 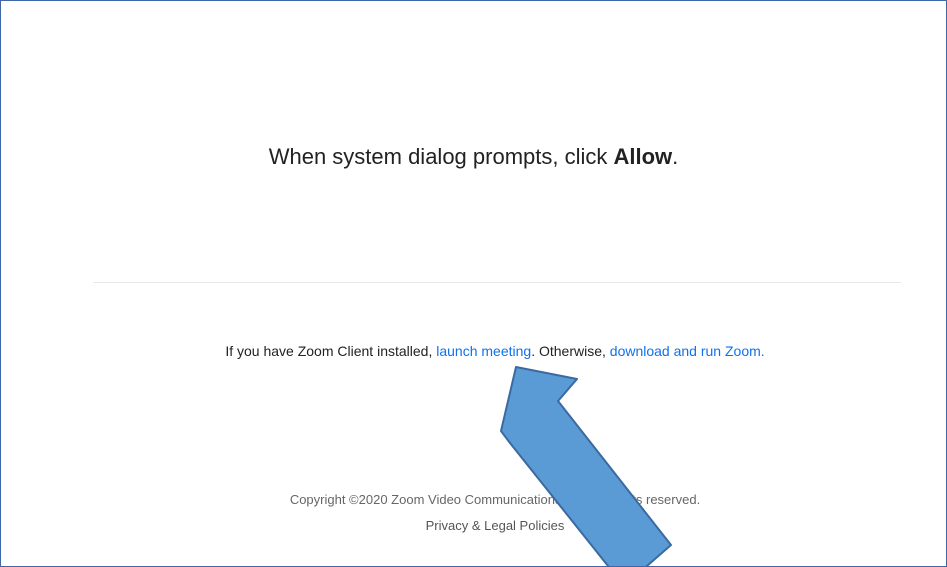 I want to click on arrow-up-left-icon, so click(x=586, y=466).